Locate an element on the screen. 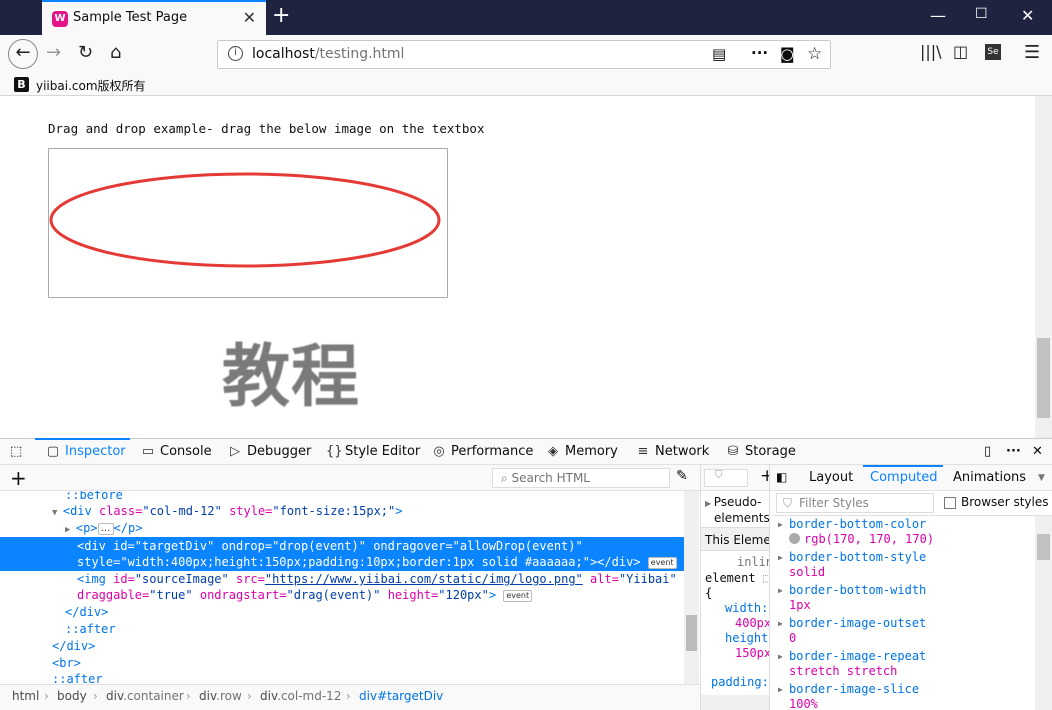  page-scrollbar is located at coordinates (1043, 267).